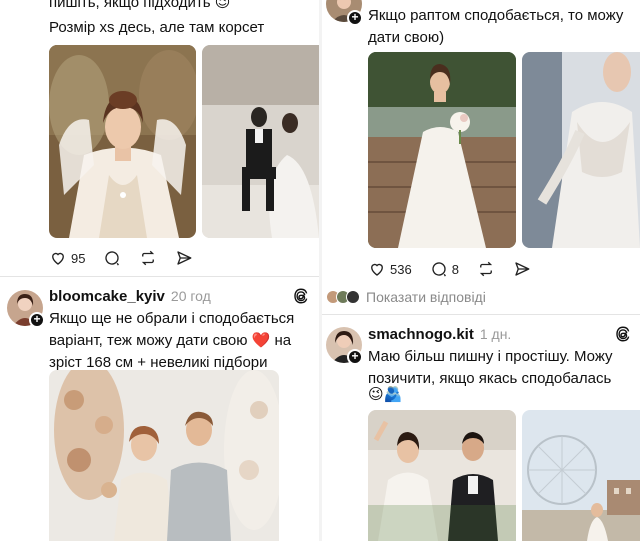 This screenshot has height=541, width=640. Describe the element at coordinates (78, 258) in the screenshot. I see `like-count: 95` at that location.